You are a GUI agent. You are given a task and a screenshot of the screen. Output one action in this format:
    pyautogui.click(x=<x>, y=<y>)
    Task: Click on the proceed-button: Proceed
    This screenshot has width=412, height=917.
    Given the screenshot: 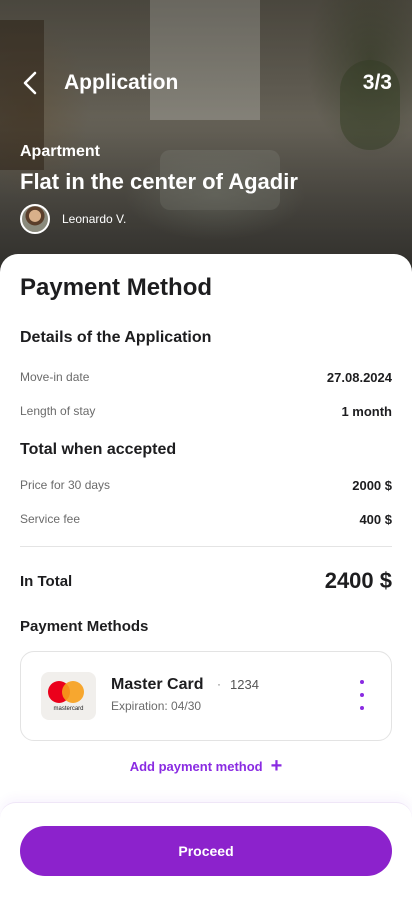 What is the action you would take?
    pyautogui.click(x=206, y=851)
    